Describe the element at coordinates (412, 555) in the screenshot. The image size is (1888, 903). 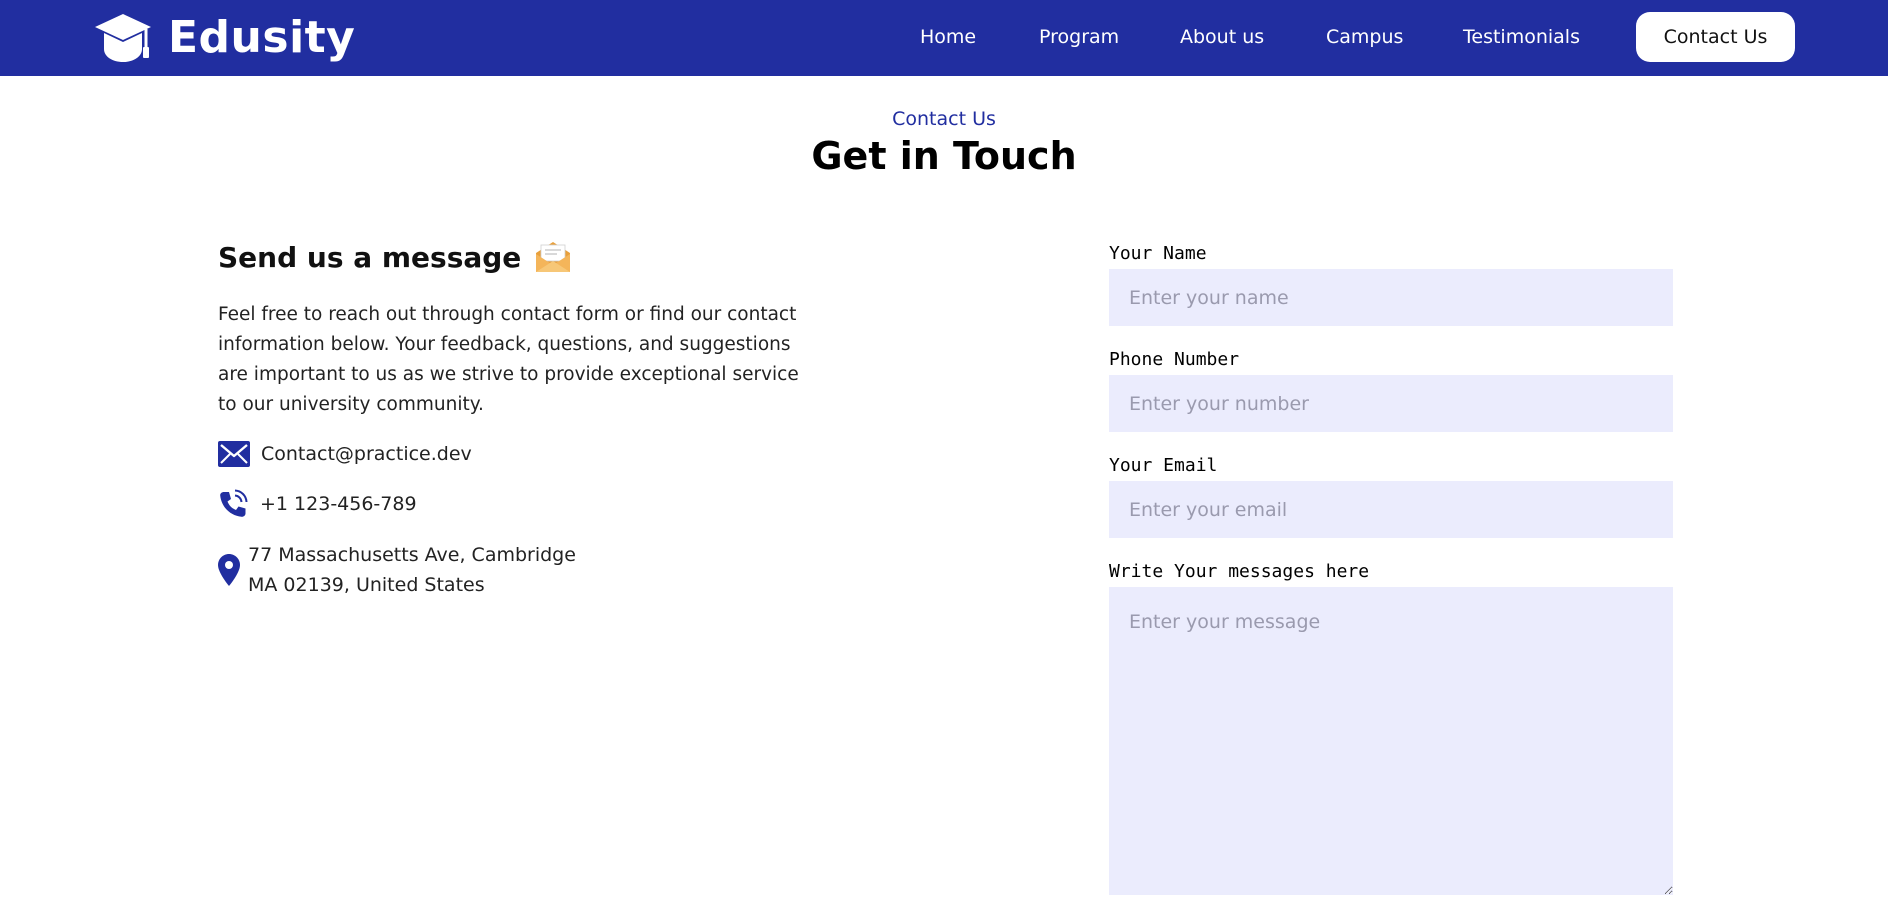
I see `address-line-1: 77 Massachusetts Ave, Cambridge` at that location.